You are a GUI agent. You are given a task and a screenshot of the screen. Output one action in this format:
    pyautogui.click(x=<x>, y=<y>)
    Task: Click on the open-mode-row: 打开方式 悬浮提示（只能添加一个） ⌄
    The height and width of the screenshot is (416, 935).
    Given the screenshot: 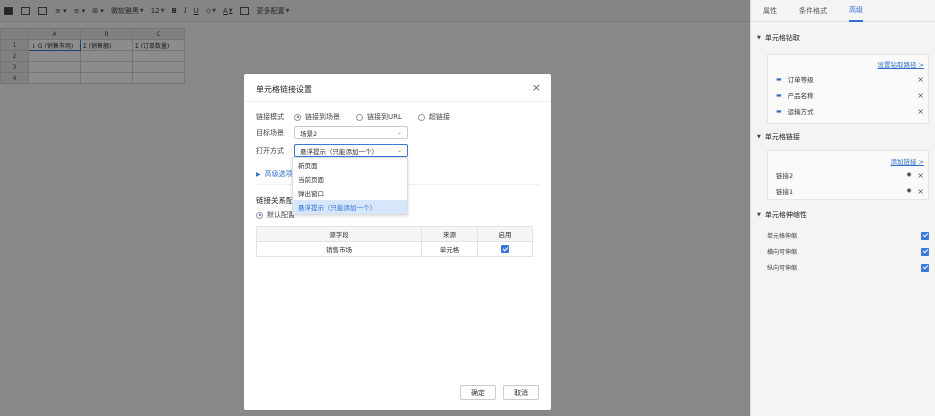 What is the action you would take?
    pyautogui.click(x=332, y=150)
    